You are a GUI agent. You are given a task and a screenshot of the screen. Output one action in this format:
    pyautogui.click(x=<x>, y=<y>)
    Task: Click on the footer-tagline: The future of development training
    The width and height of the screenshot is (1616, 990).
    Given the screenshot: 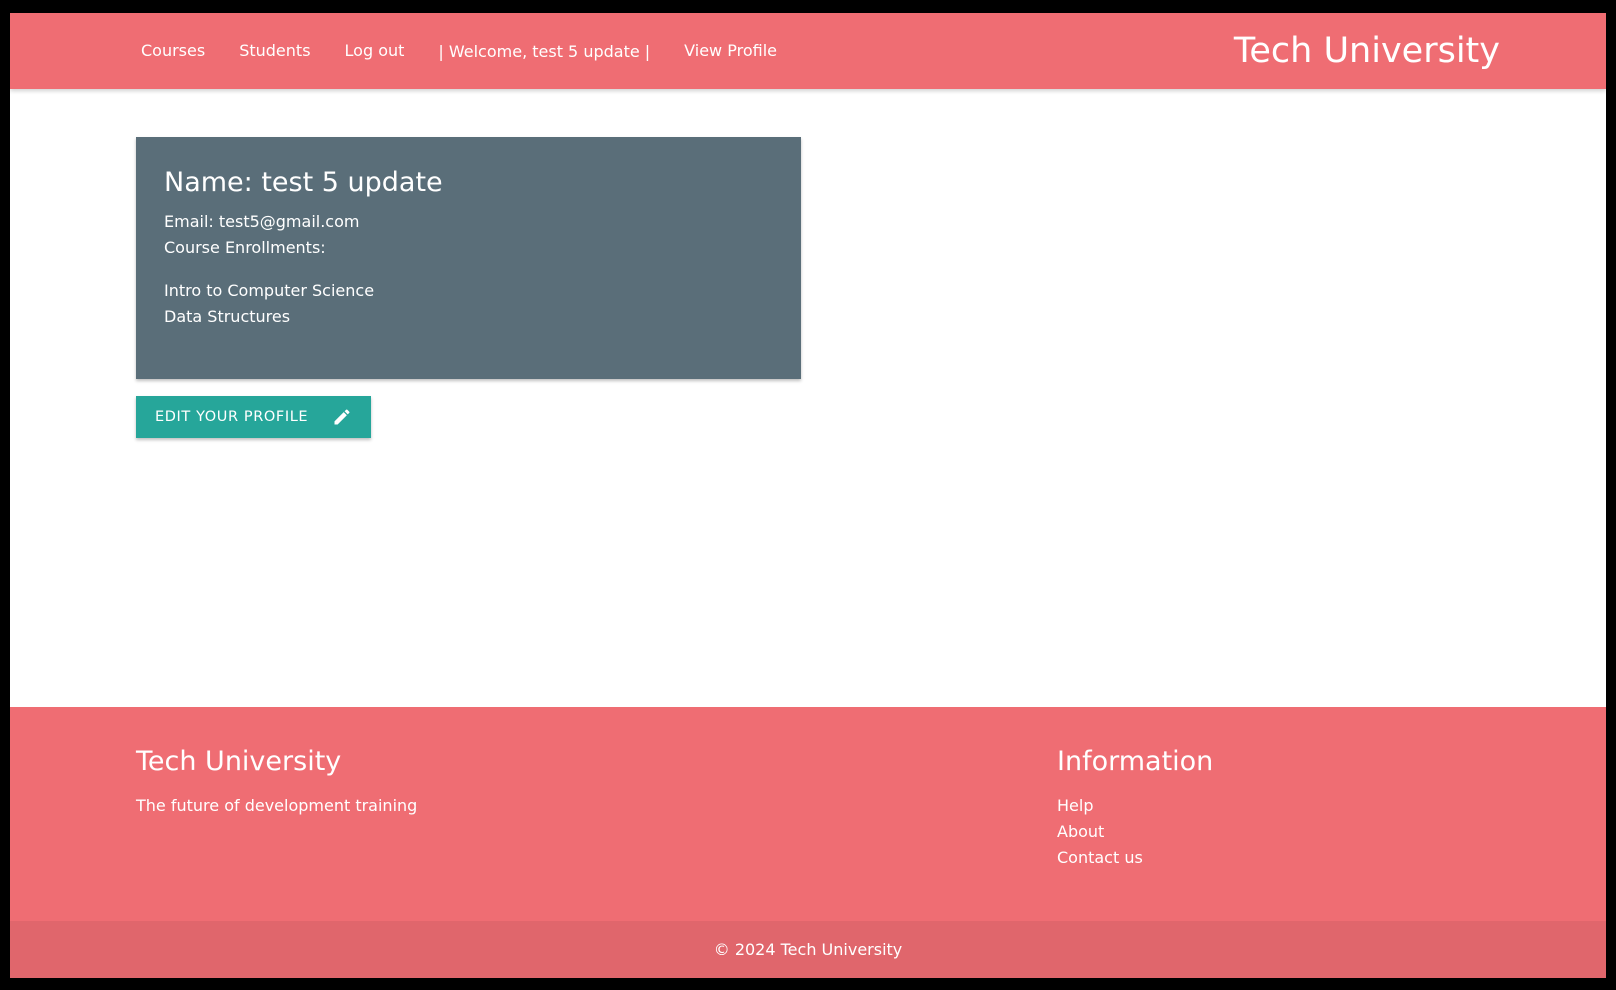 What is the action you would take?
    pyautogui.click(x=277, y=805)
    